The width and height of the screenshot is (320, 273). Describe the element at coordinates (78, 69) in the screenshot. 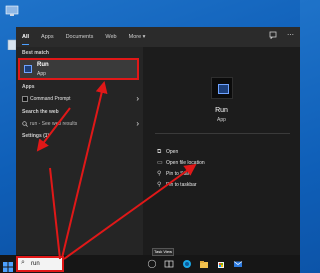

I see `best-match-run: Run App` at that location.